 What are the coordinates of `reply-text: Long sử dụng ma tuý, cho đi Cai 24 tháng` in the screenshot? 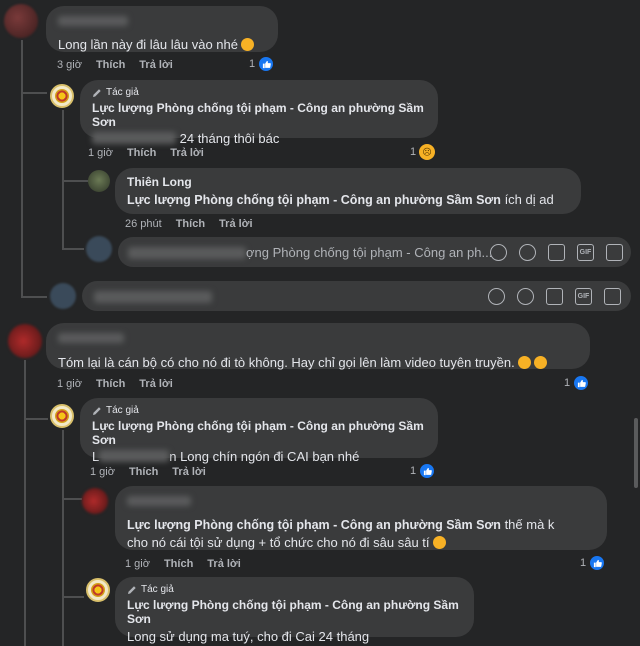 It's located at (248, 636).